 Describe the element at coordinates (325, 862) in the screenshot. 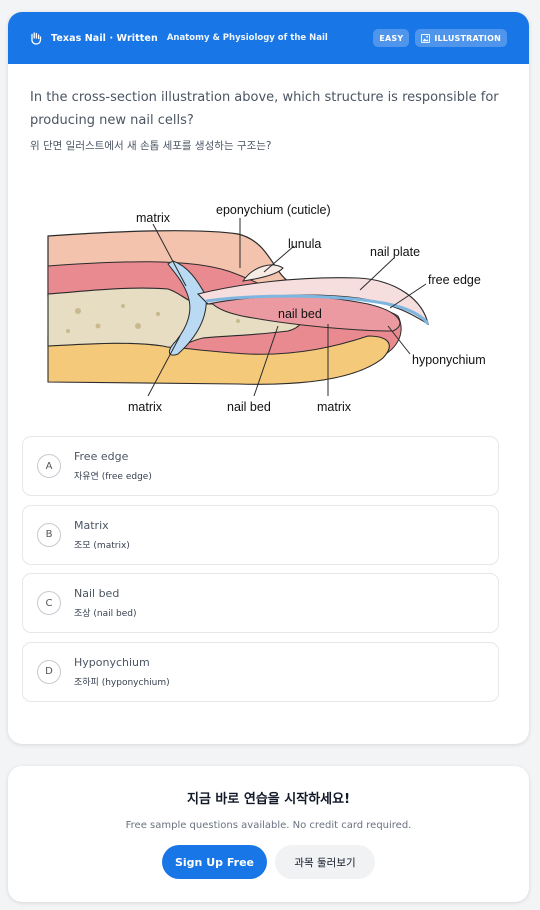

I see `browse-subjects-button: 과목 둘러보기` at that location.